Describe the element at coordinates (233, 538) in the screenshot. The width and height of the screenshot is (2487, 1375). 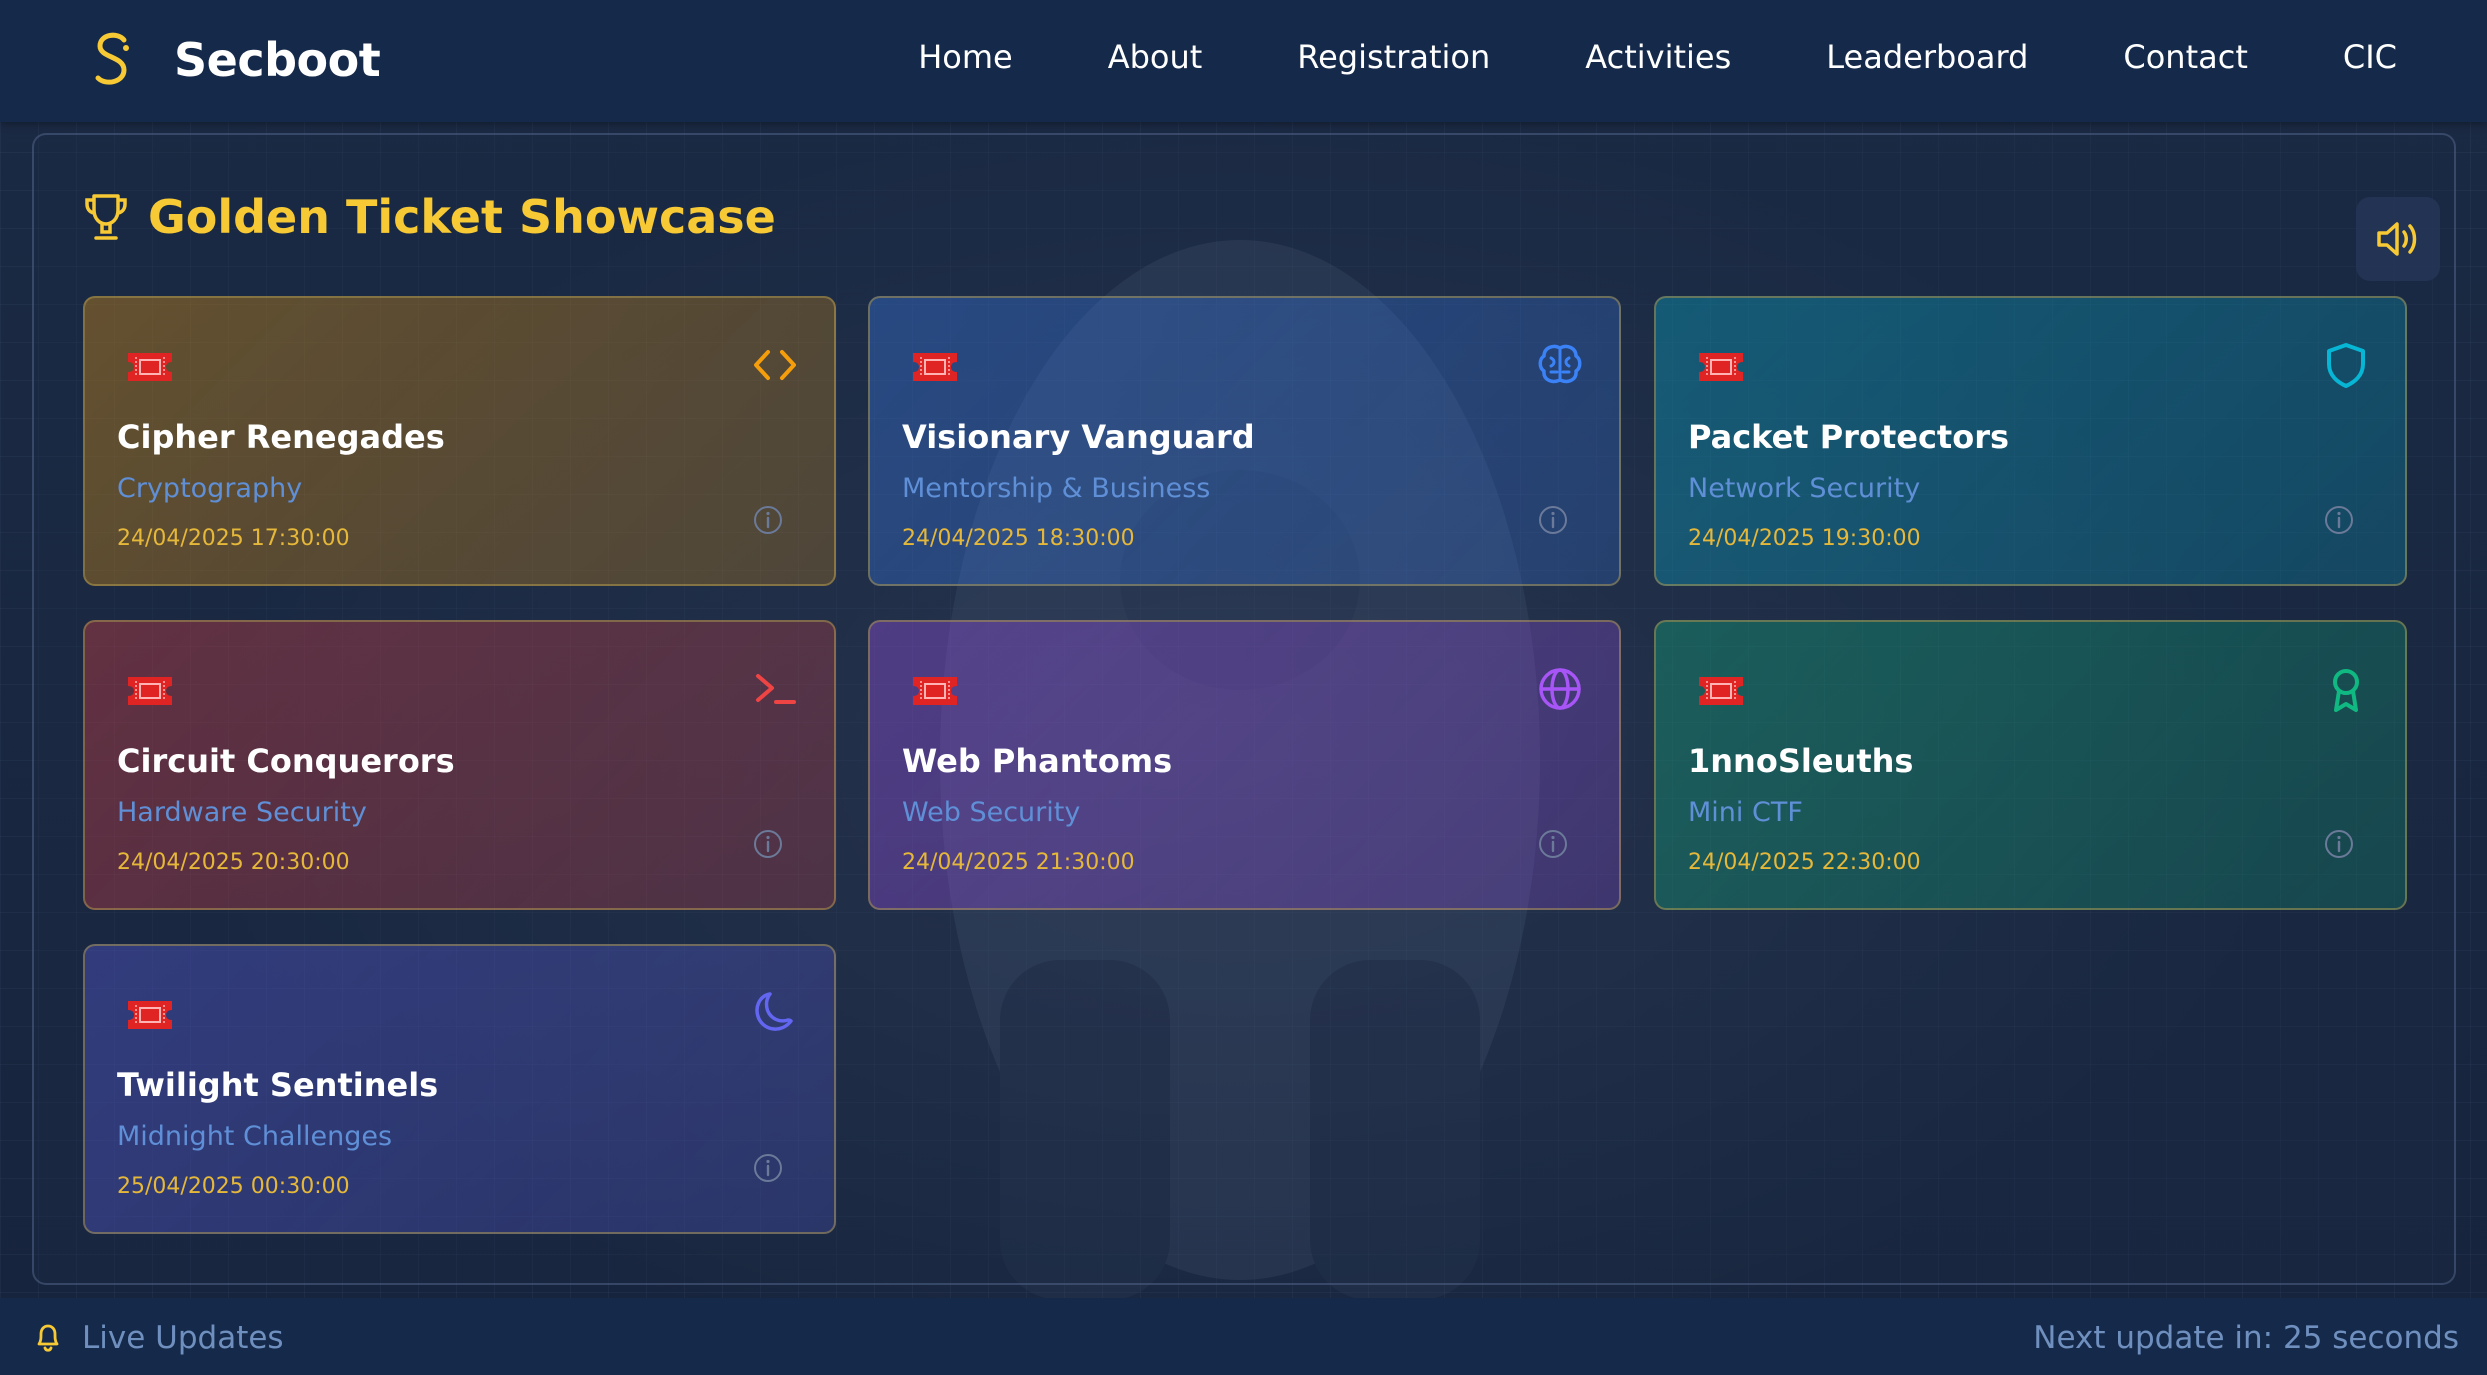
I see `card-timestamp: 24/04/2025 17:30:00` at that location.